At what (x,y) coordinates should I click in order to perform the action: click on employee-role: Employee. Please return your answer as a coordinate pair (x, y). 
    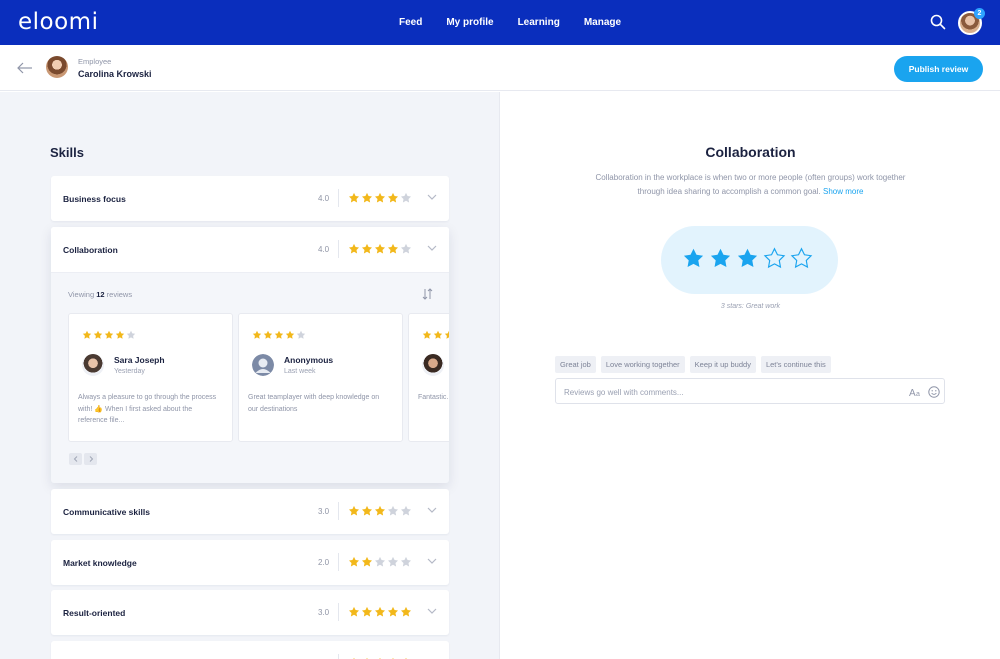
    Looking at the image, I should click on (95, 61).